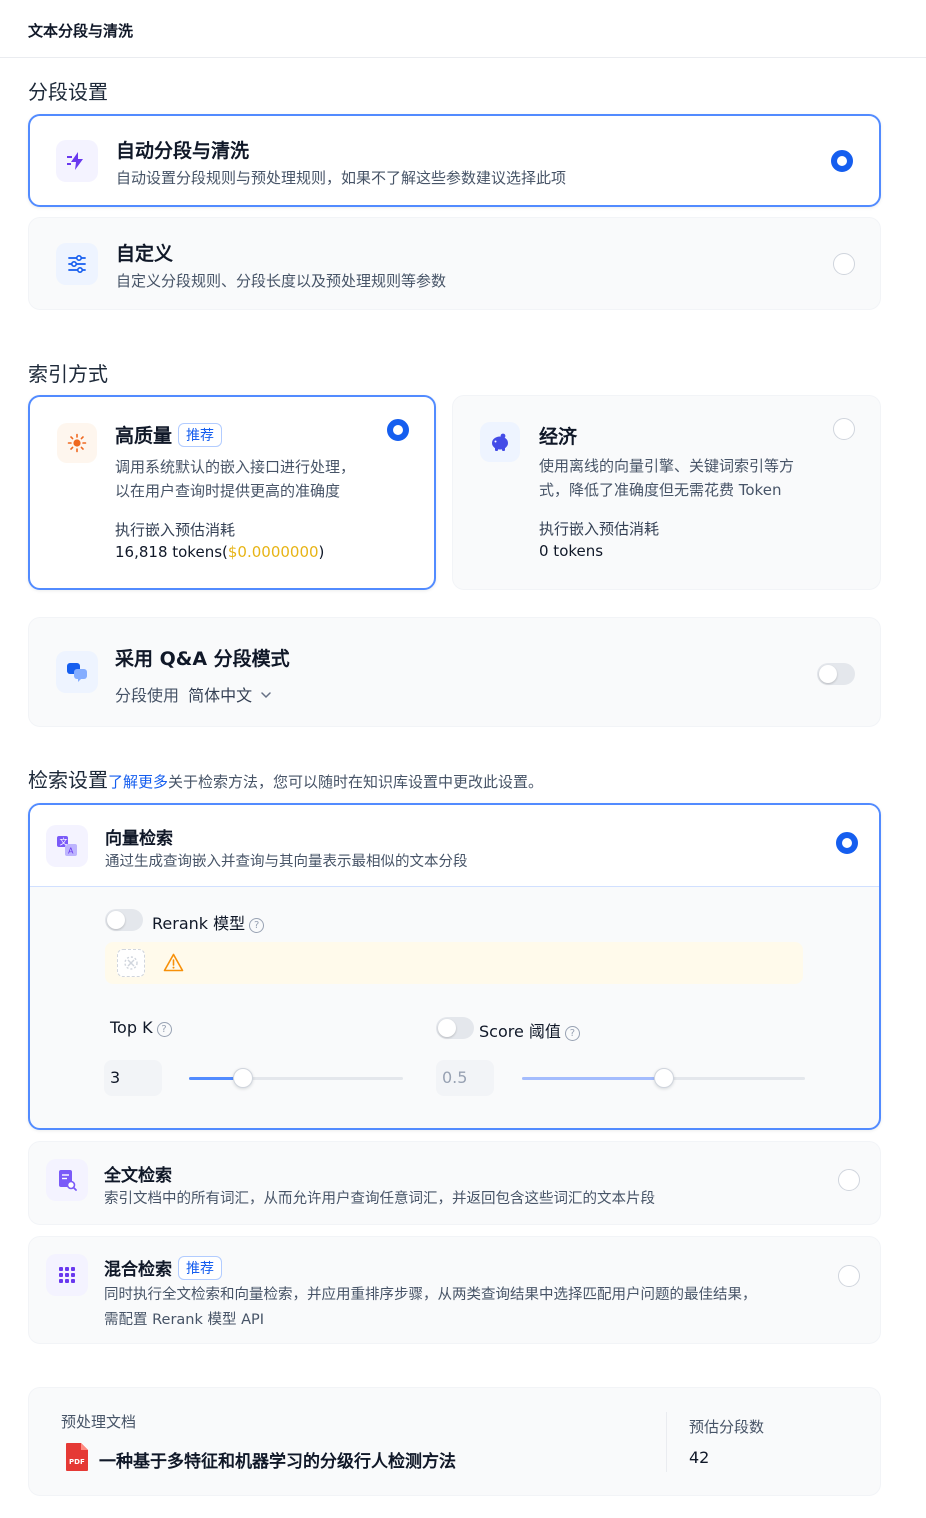  I want to click on retrieval-header: 检索设置了解更多关于检索方法，您可以随时在知识库设置中更改此设置。, so click(285, 778).